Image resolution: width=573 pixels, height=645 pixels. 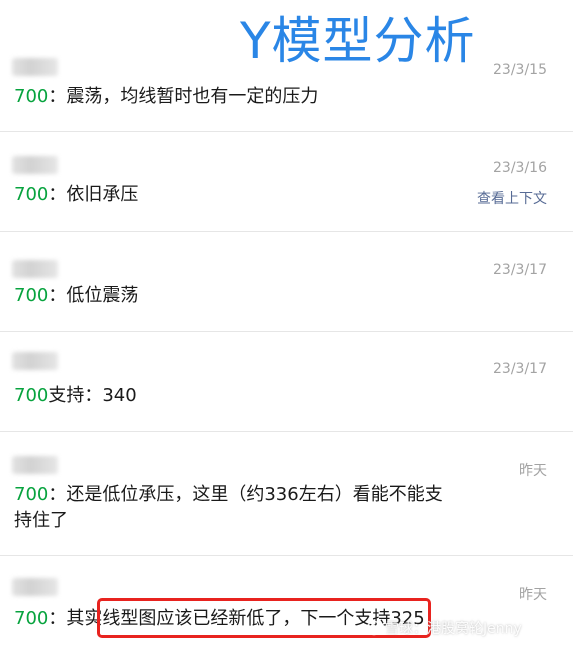 I want to click on comment-text: 700：震荡，均线暂时也有一定的压力, so click(x=234, y=97).